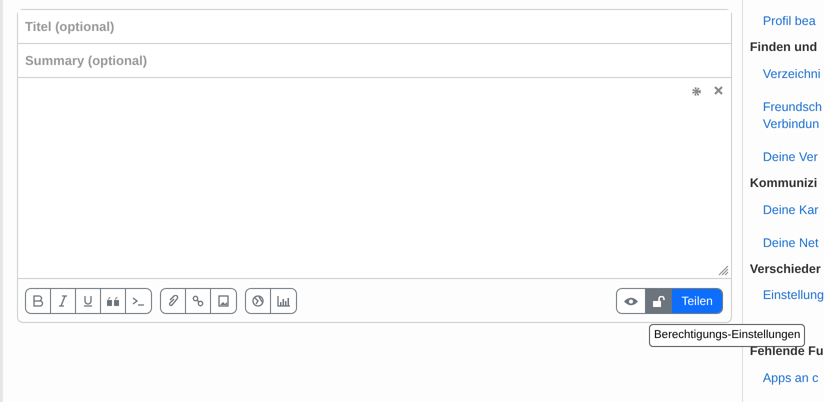 The width and height of the screenshot is (824, 402). What do you see at coordinates (780, 378) in the screenshot?
I see `sidebar-link: Apps an c` at bounding box center [780, 378].